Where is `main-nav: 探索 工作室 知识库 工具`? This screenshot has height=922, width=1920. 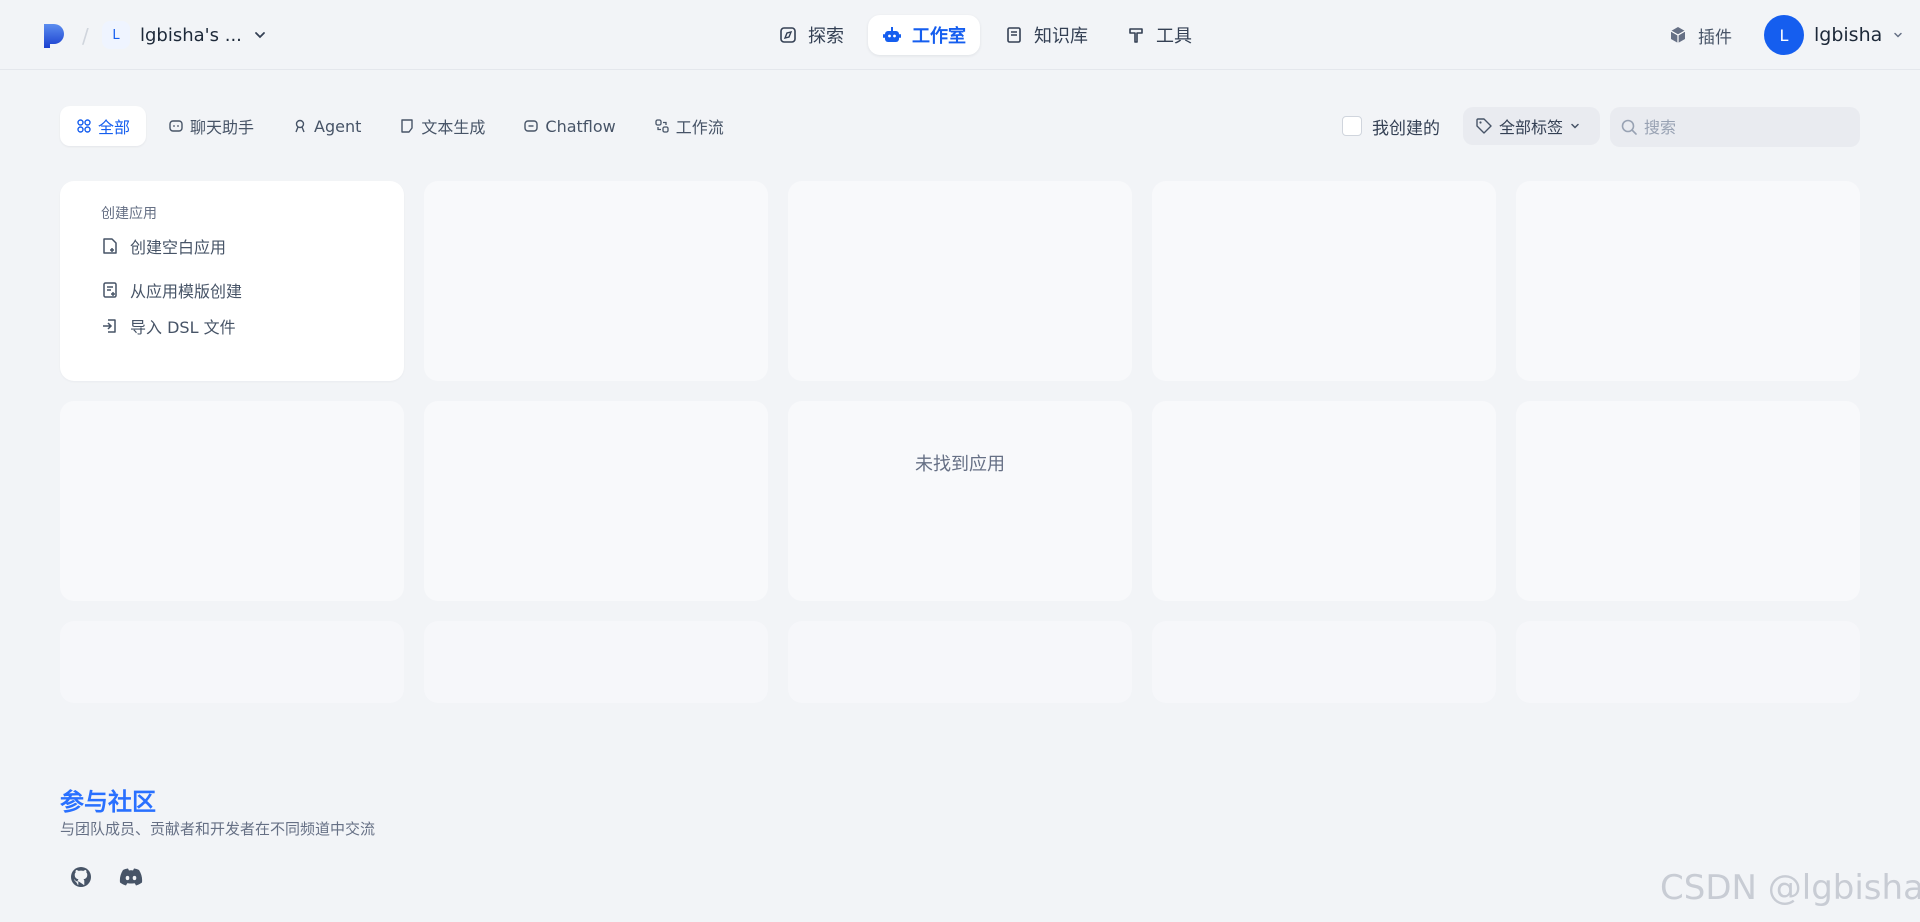
main-nav: 探索 工作室 知识库 工具 is located at coordinates (985, 35).